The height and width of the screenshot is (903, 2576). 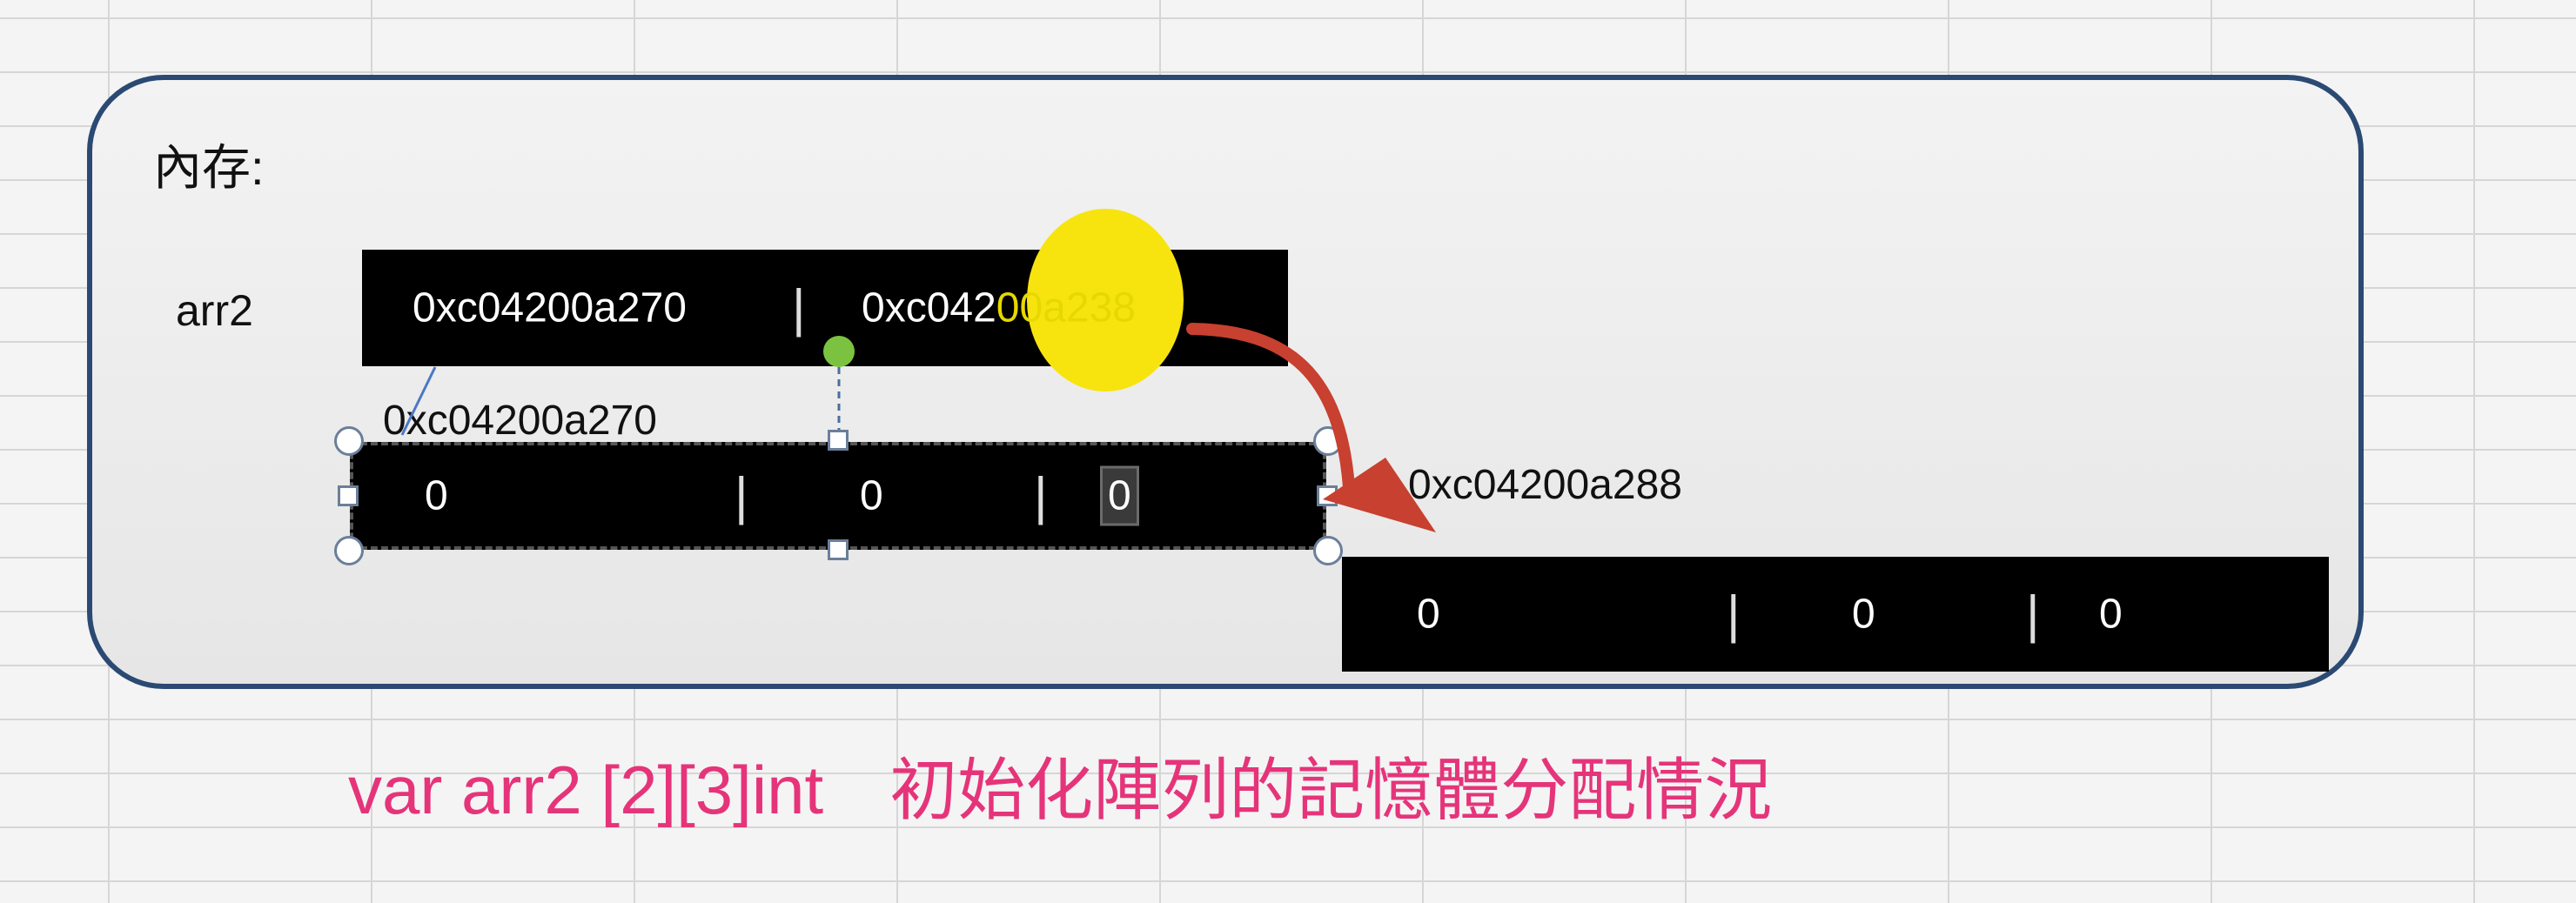 What do you see at coordinates (418, 401) in the screenshot?
I see `pointer-connector-line` at bounding box center [418, 401].